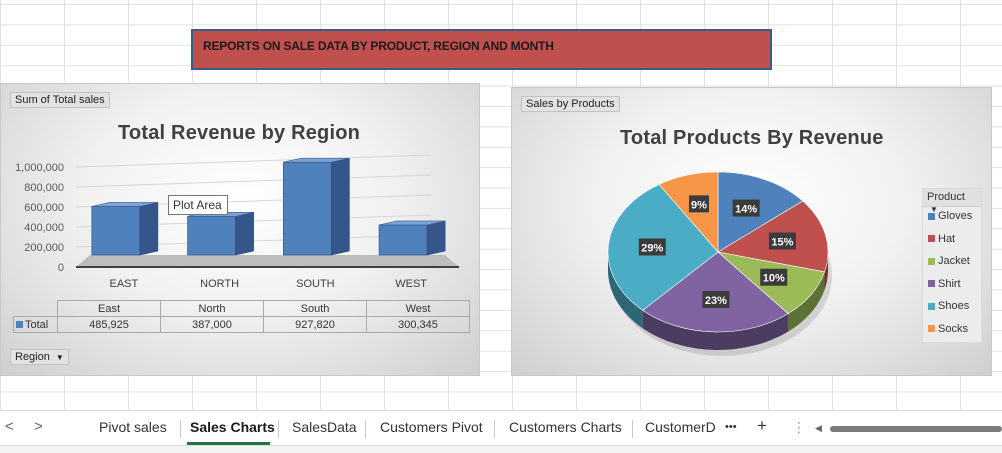  Describe the element at coordinates (782, 243) in the screenshot. I see `pie-data-label: 15%` at that location.